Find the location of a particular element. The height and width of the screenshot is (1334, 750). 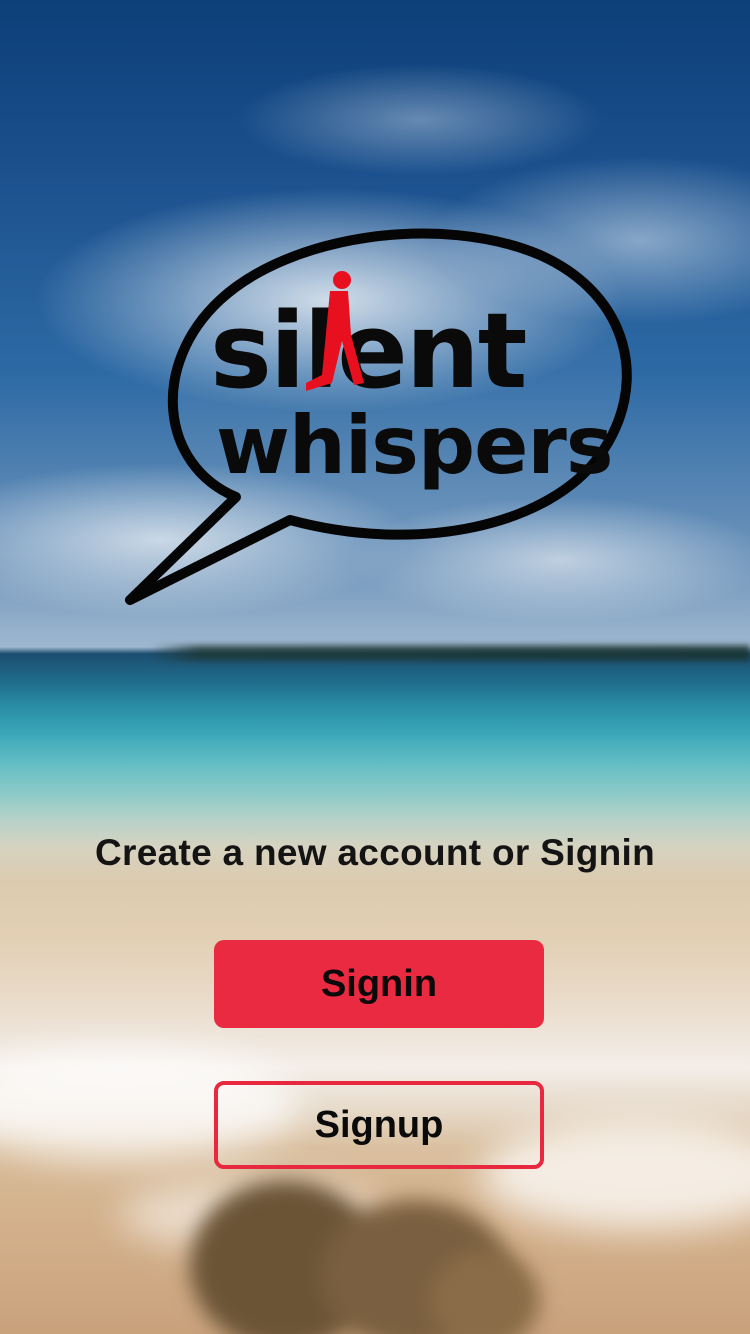

signin-button: Signin is located at coordinates (379, 984).